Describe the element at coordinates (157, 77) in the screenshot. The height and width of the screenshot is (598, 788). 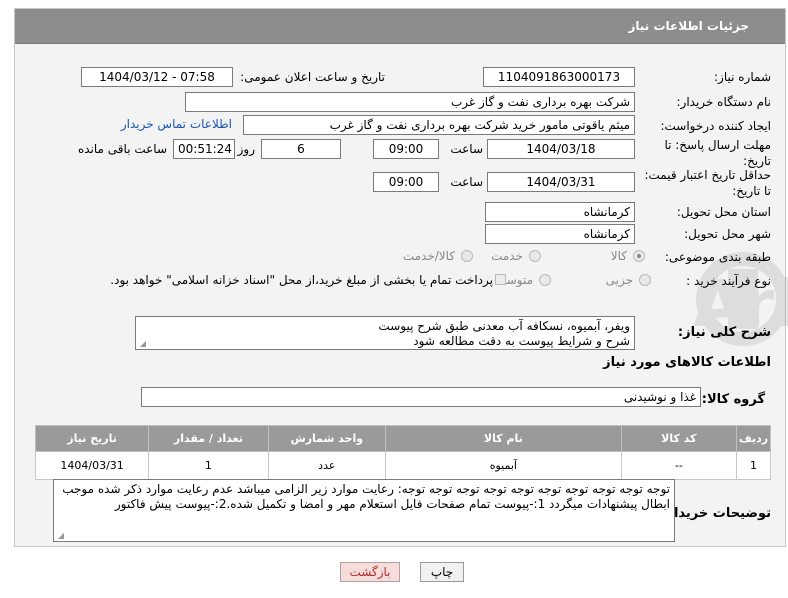
I see `announce-datetime-field: 1404/03/12 - 07:58` at that location.